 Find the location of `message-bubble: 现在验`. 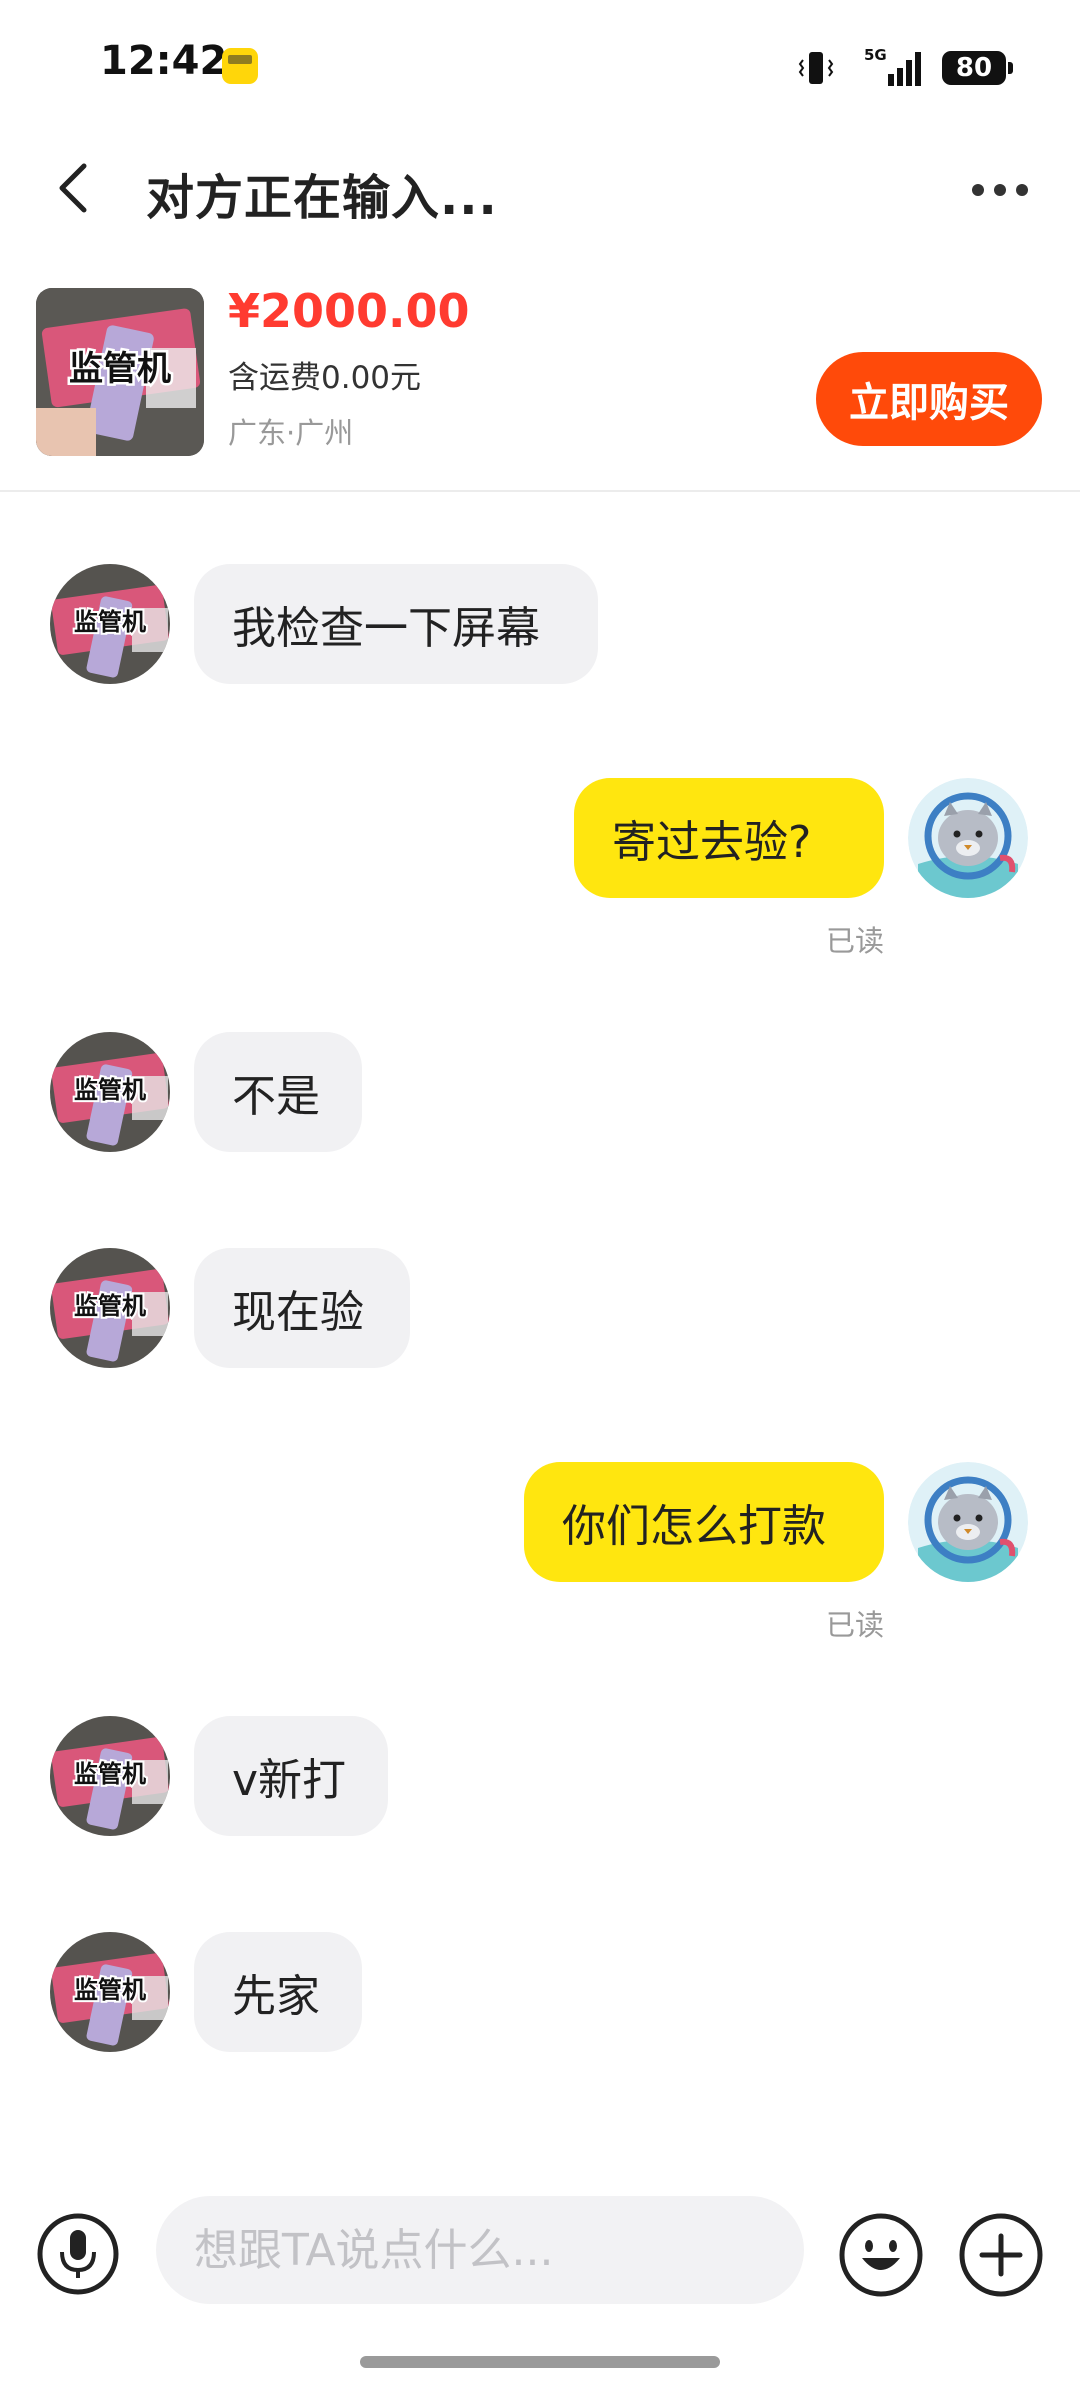

message-bubble: 现在验 is located at coordinates (302, 1308).